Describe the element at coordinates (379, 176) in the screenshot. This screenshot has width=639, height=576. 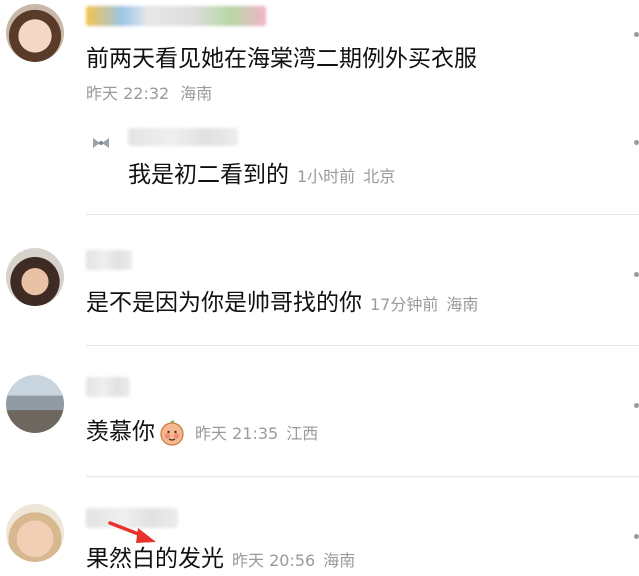
I see `reply-location: 北京` at that location.